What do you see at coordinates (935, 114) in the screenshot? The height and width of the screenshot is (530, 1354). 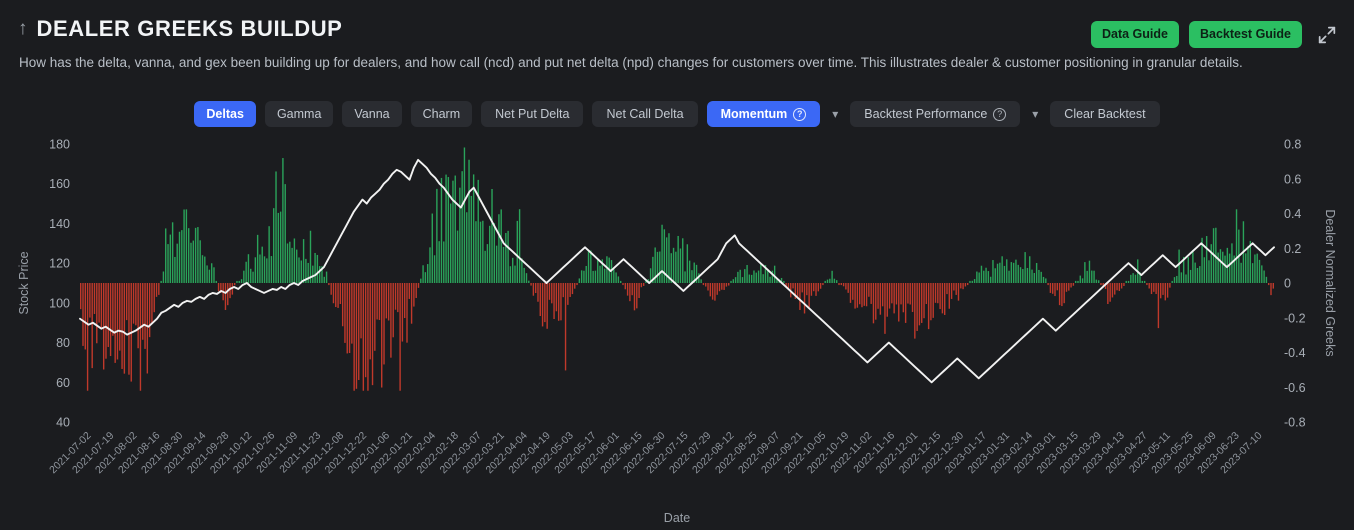 I see `backtest-performance-selector: Backtest Performance ?` at bounding box center [935, 114].